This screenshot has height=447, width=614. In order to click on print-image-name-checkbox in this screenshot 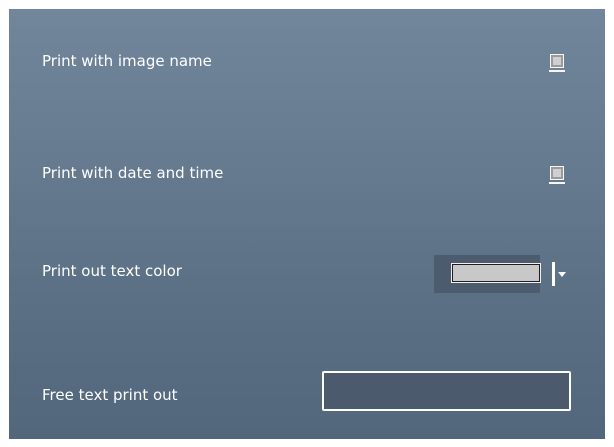, I will do `click(557, 61)`.